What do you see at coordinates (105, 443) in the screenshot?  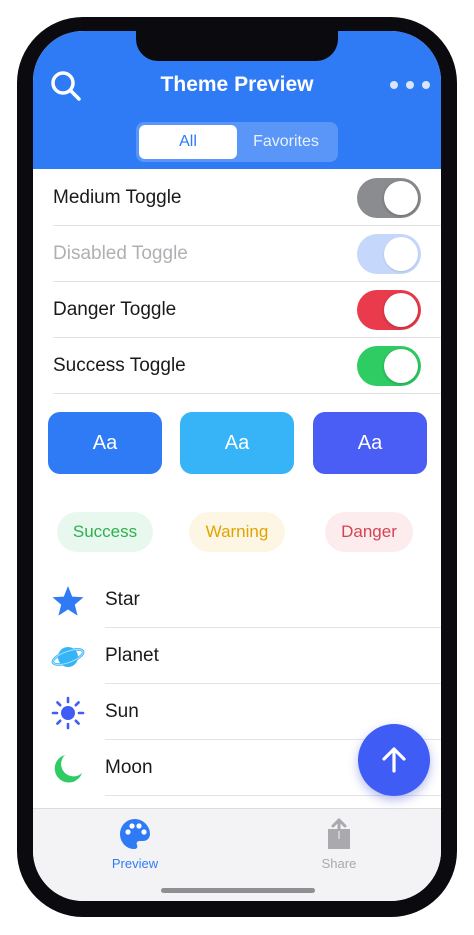 I see `style-button-primary: Aa` at bounding box center [105, 443].